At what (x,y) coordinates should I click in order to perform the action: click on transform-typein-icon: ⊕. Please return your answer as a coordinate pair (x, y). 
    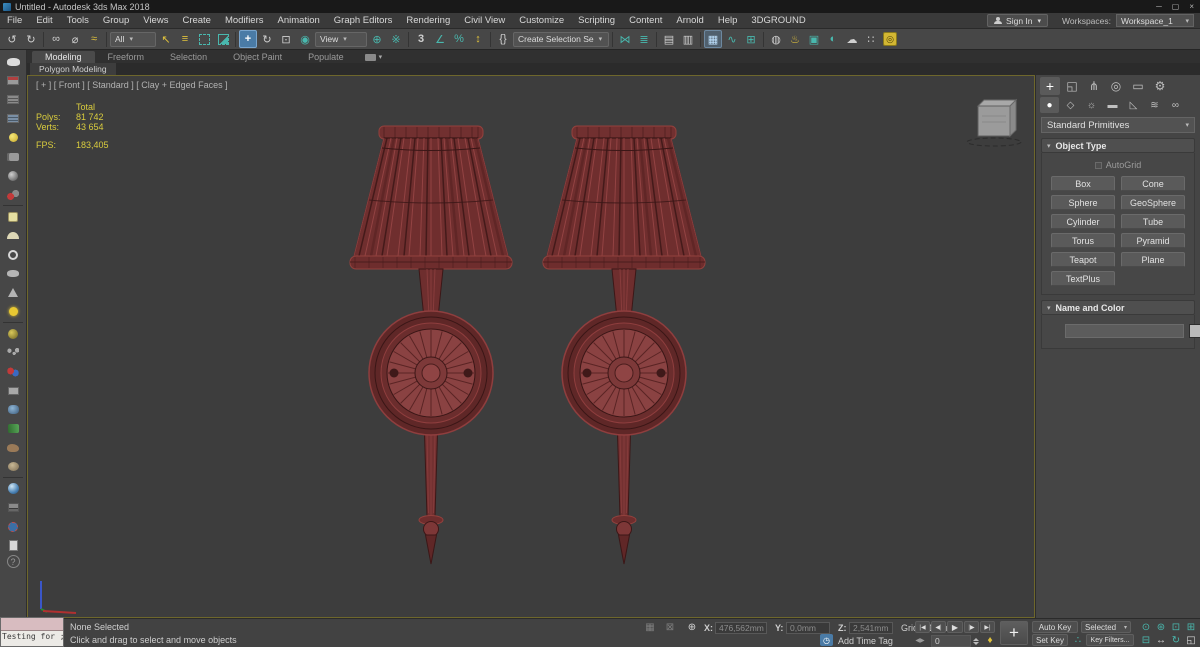
    Looking at the image, I should click on (692, 627).